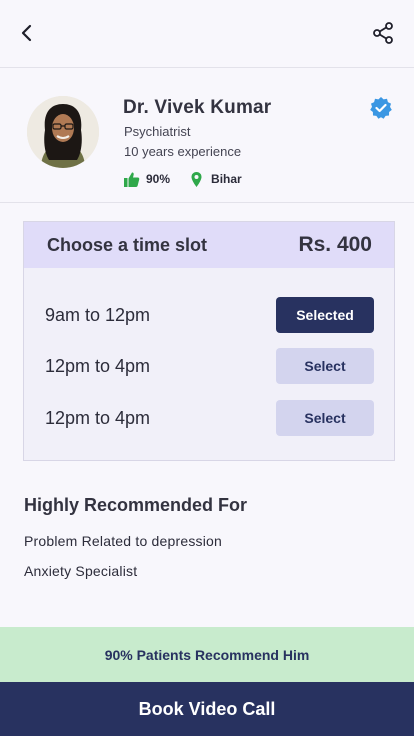  I want to click on verified-badge-icon, so click(381, 108).